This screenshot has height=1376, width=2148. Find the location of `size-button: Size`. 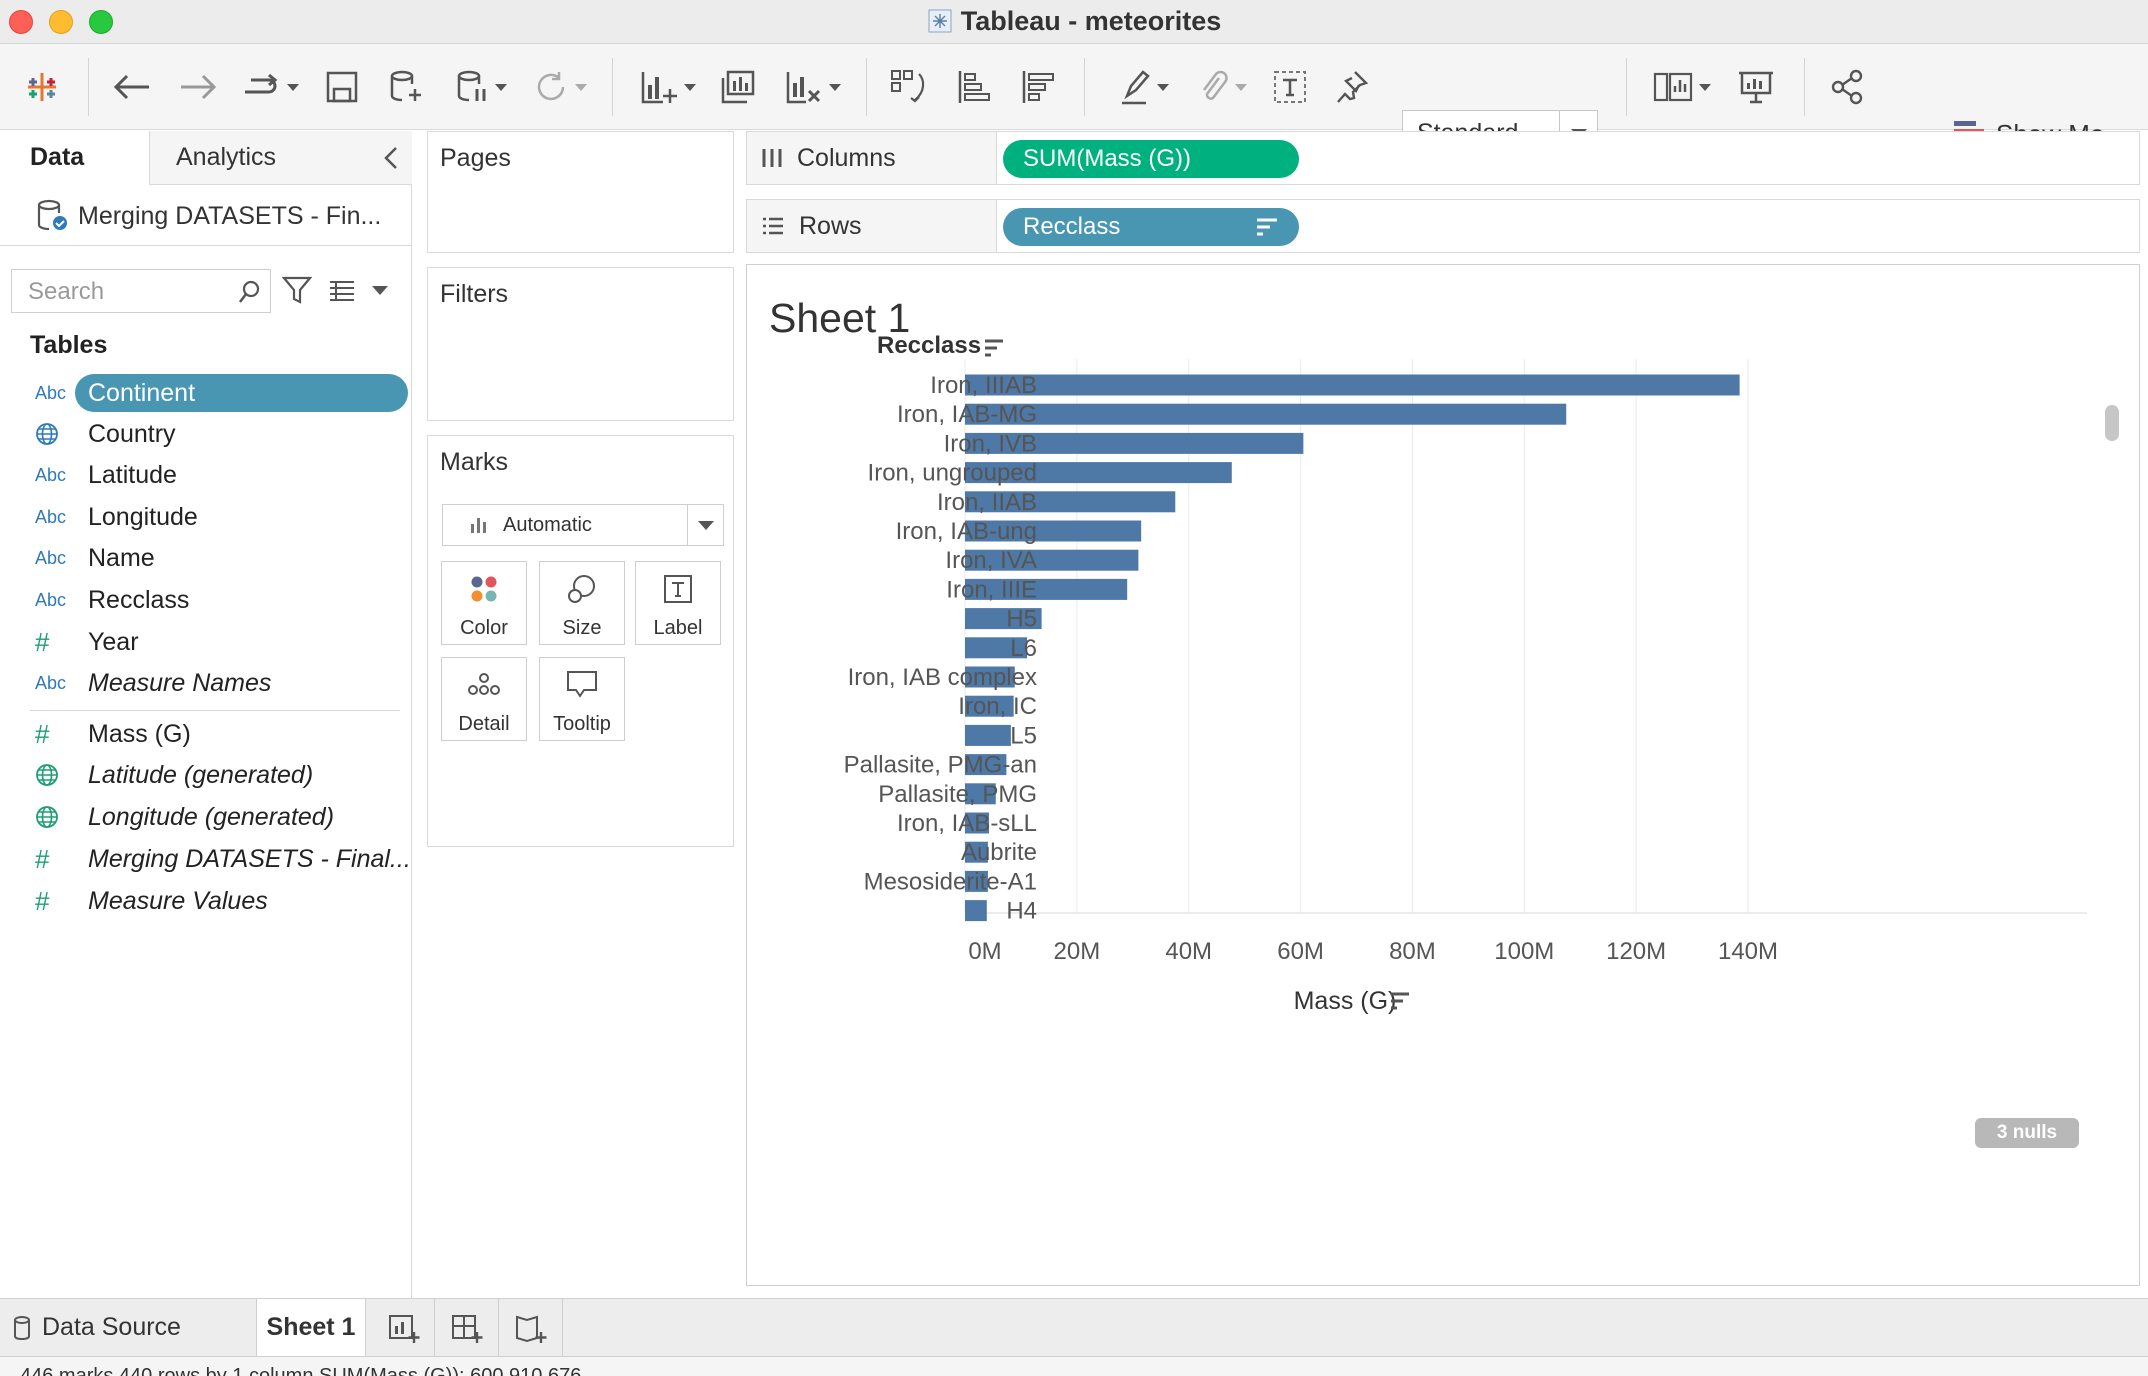

size-button: Size is located at coordinates (582, 603).